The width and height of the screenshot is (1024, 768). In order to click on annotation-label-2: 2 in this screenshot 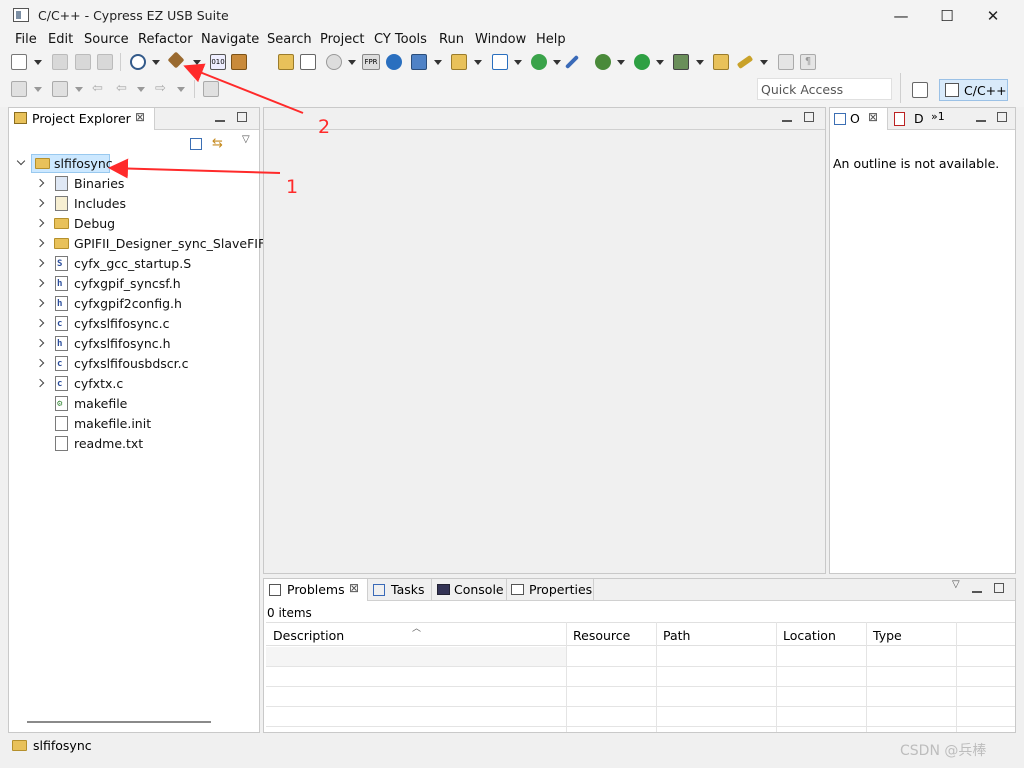, I will do `click(324, 127)`.